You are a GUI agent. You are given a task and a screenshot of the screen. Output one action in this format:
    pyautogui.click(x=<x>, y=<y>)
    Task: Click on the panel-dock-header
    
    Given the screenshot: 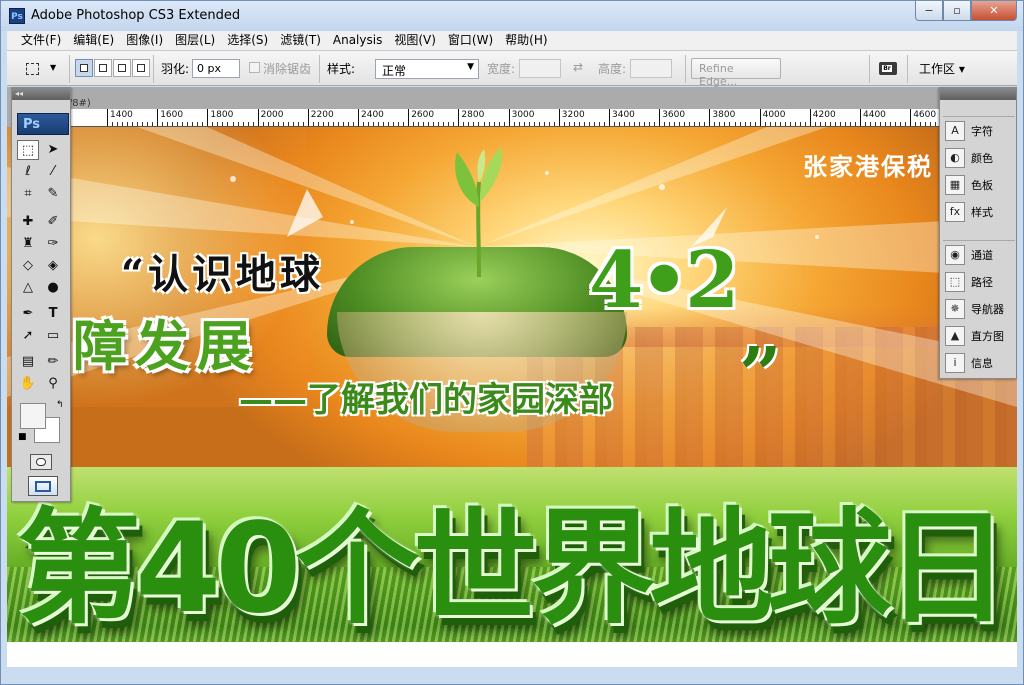 What is the action you would take?
    pyautogui.click(x=978, y=94)
    